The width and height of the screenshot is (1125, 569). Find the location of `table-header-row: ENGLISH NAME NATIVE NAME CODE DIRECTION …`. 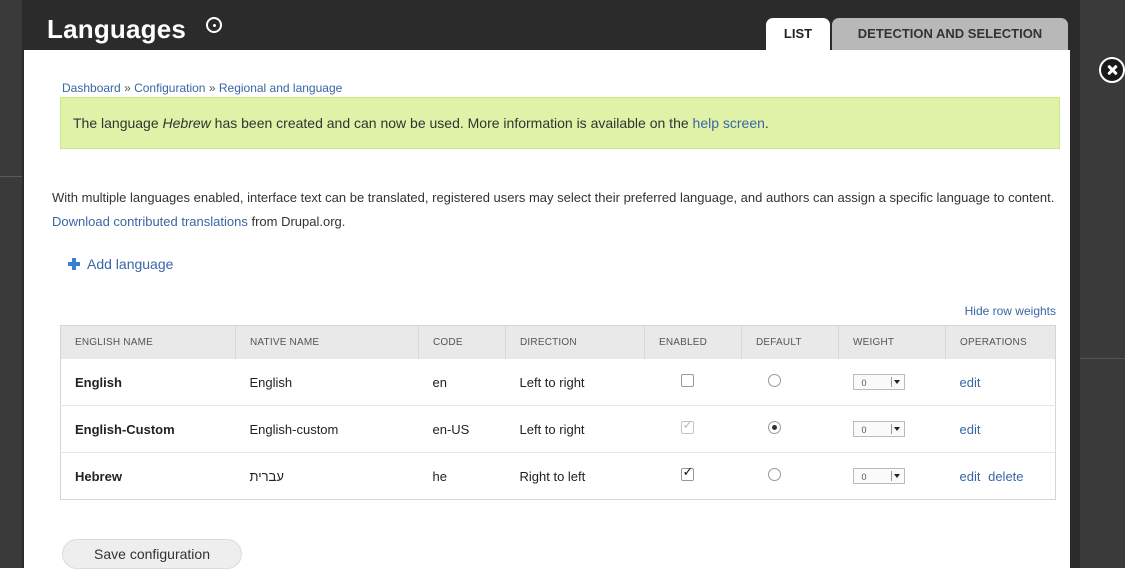

table-header-row: ENGLISH NAME NATIVE NAME CODE DIRECTION … is located at coordinates (558, 342).